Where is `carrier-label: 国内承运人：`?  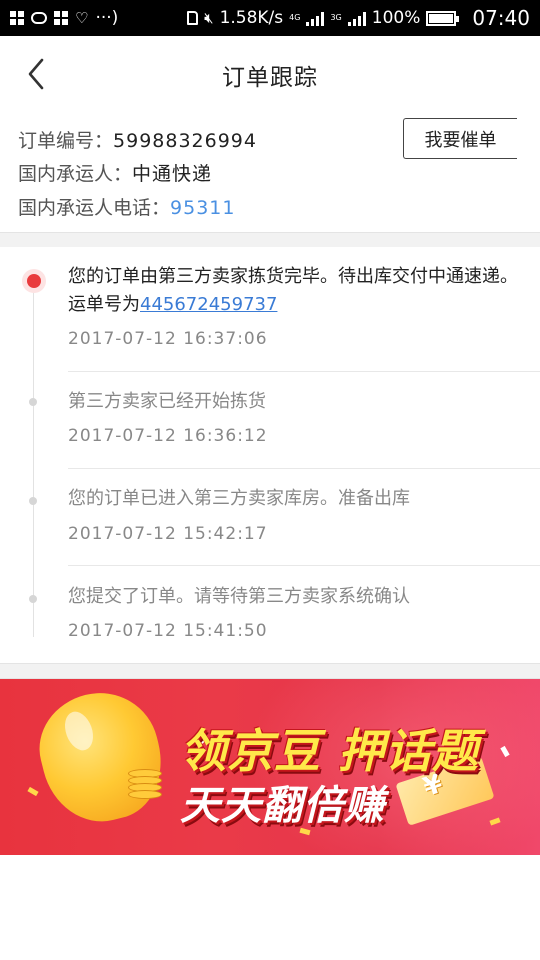 carrier-label: 国内承运人： is located at coordinates (75, 174).